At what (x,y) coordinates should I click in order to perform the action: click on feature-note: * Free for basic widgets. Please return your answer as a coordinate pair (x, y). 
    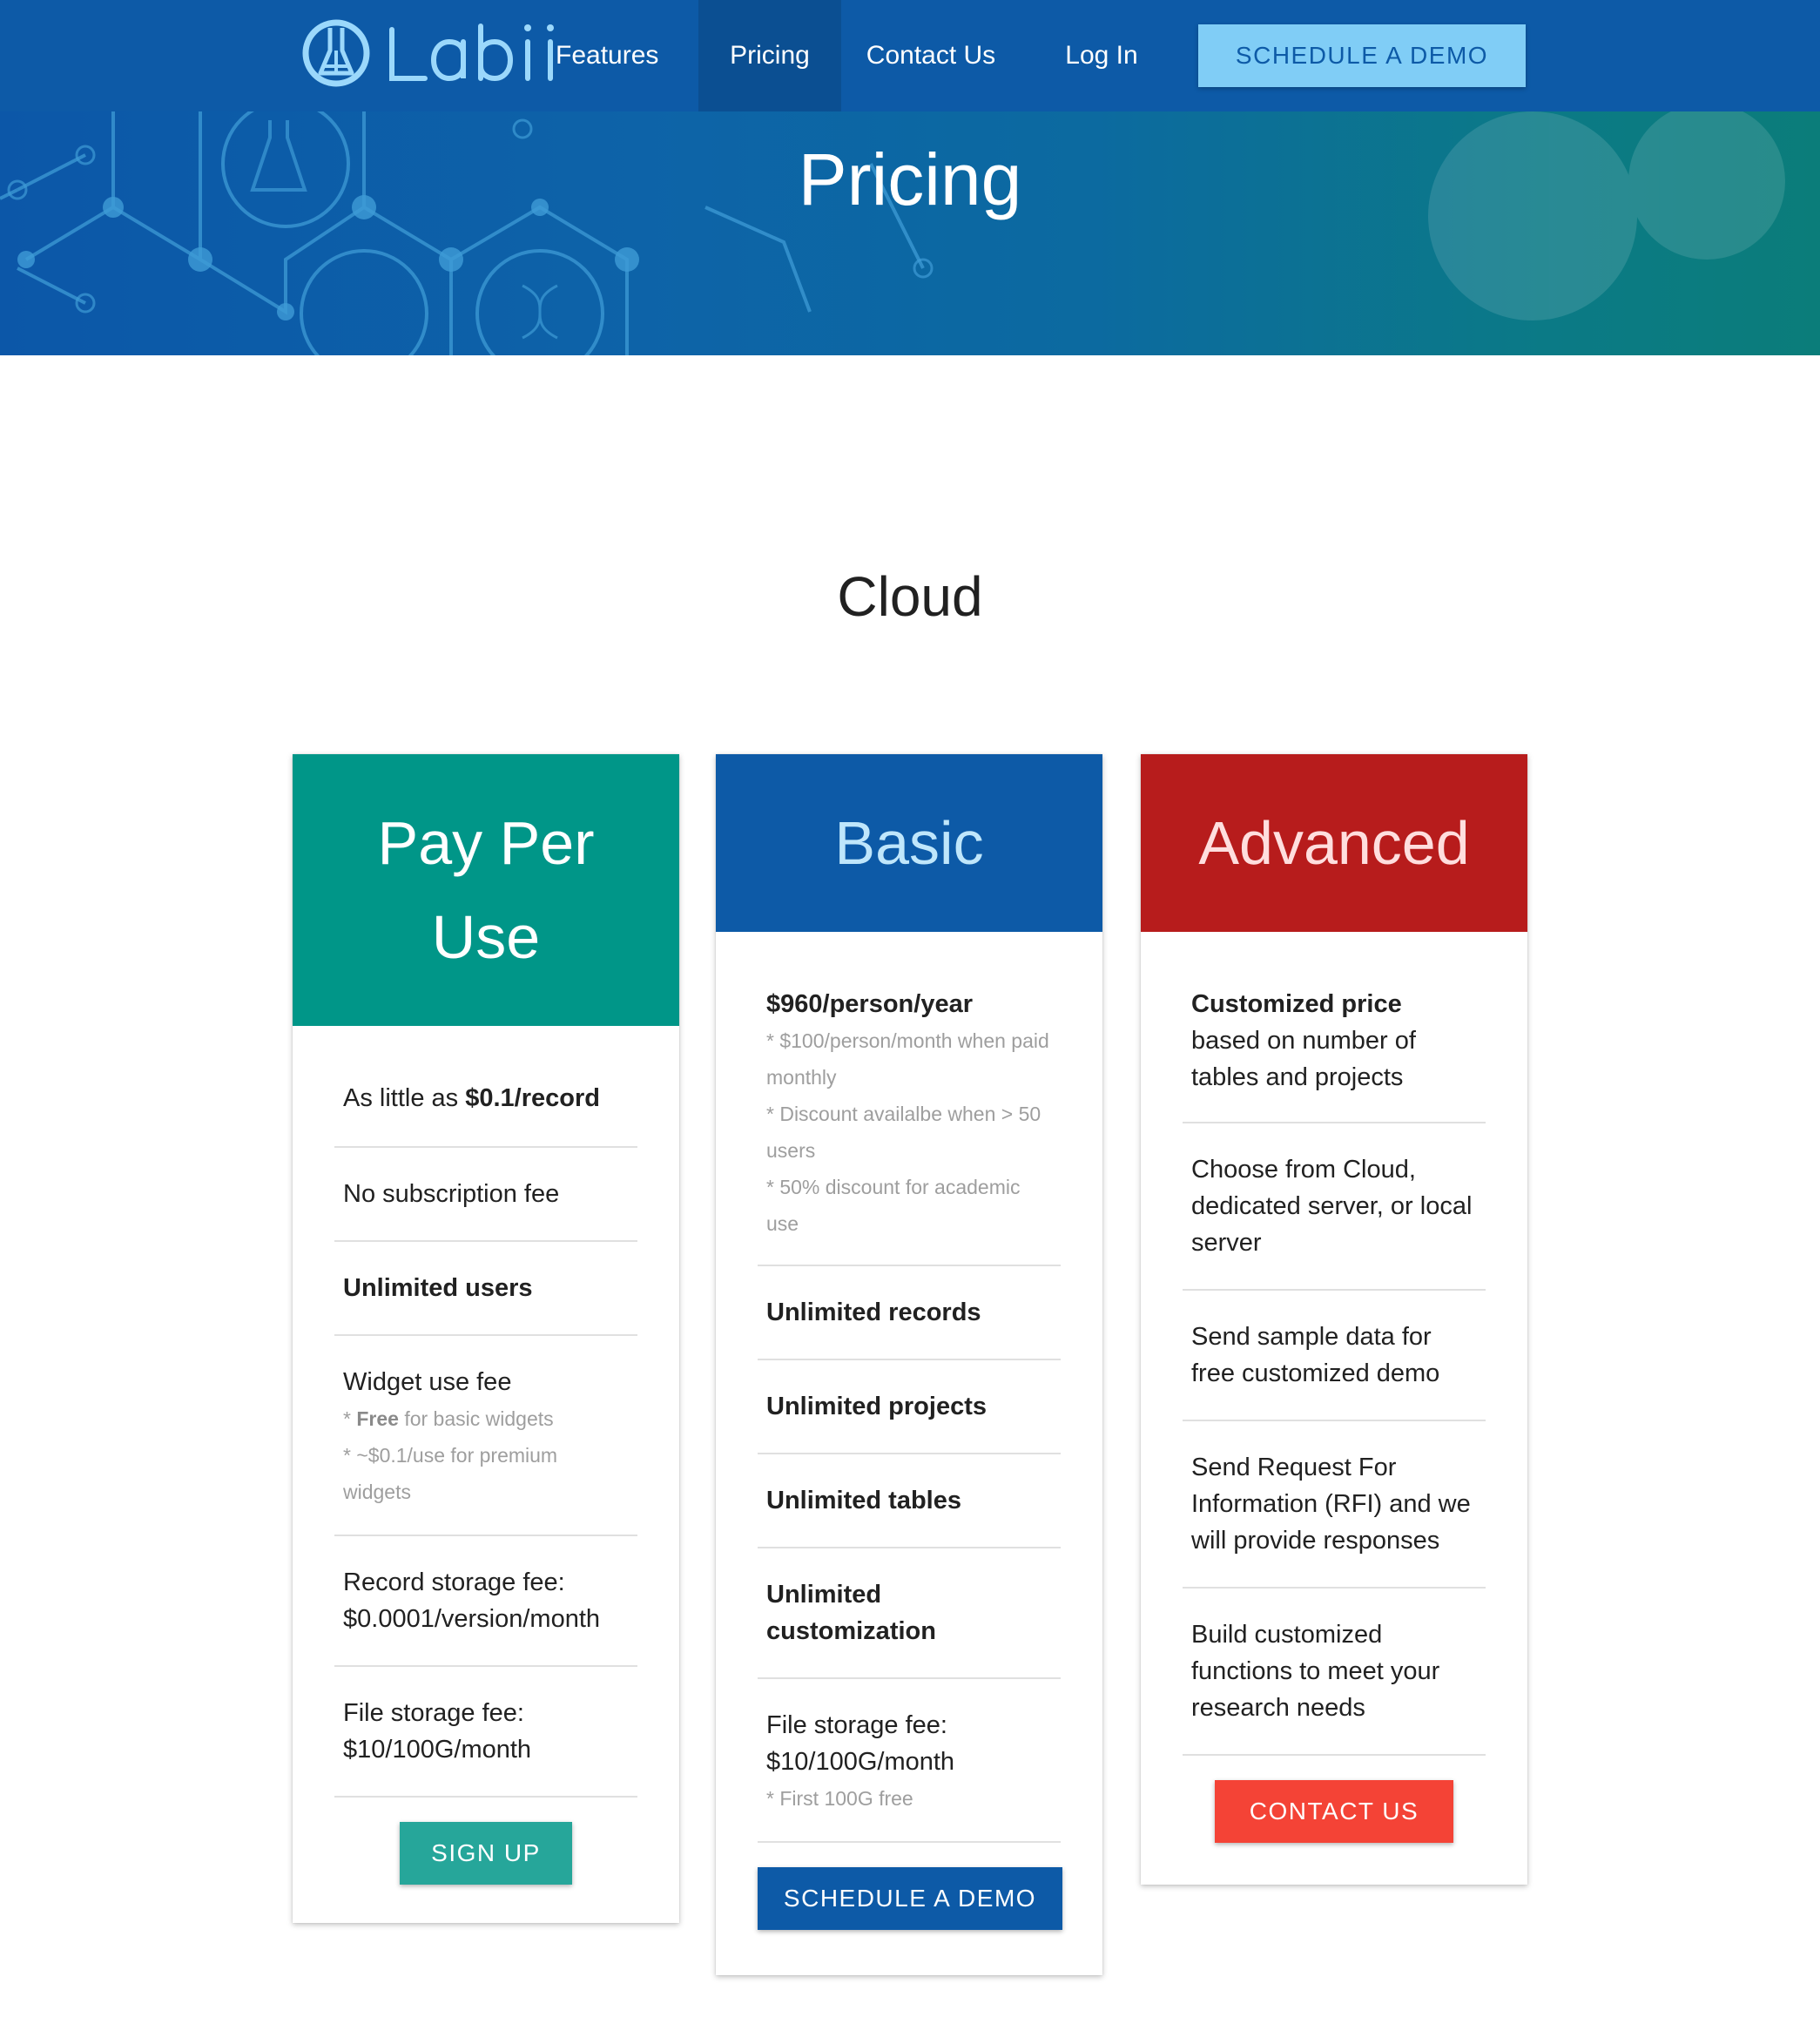
    Looking at the image, I should click on (448, 1418).